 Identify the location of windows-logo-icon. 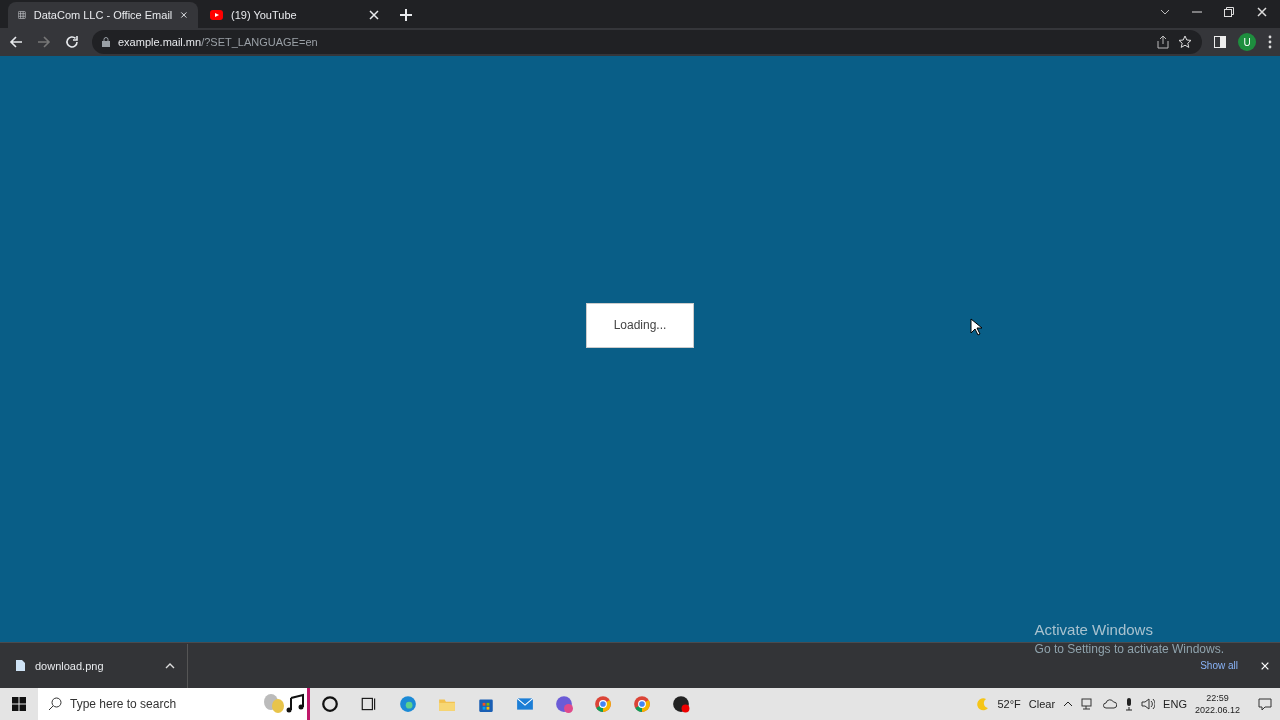
(19, 704).